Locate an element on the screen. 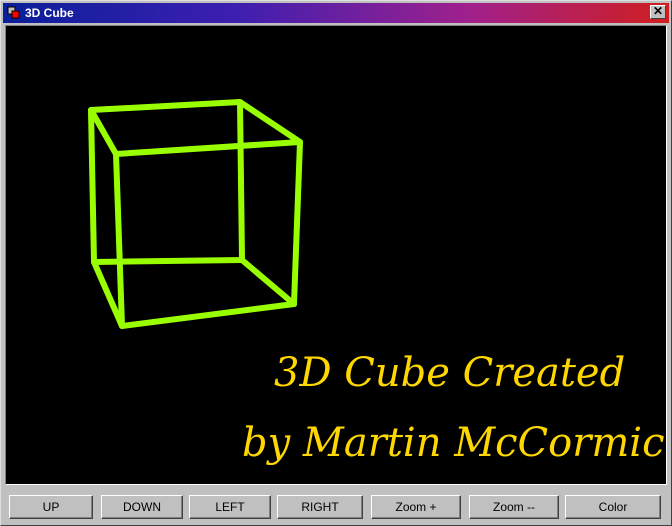  control-toolbar: UP DOWN LEFT RIGHT Zoom + Zoom -- Color is located at coordinates (336, 507).